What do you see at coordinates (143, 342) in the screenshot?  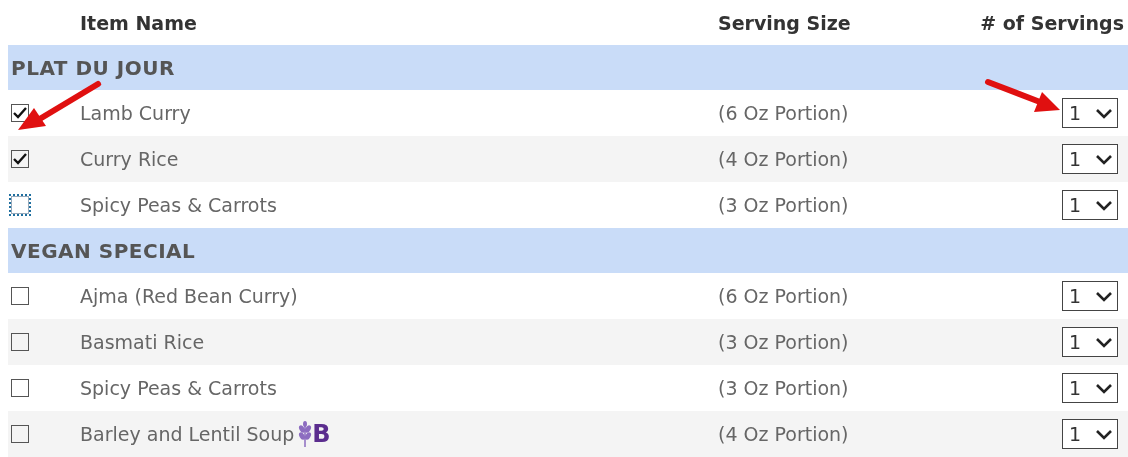 I see `item-name: Basmati Rice` at bounding box center [143, 342].